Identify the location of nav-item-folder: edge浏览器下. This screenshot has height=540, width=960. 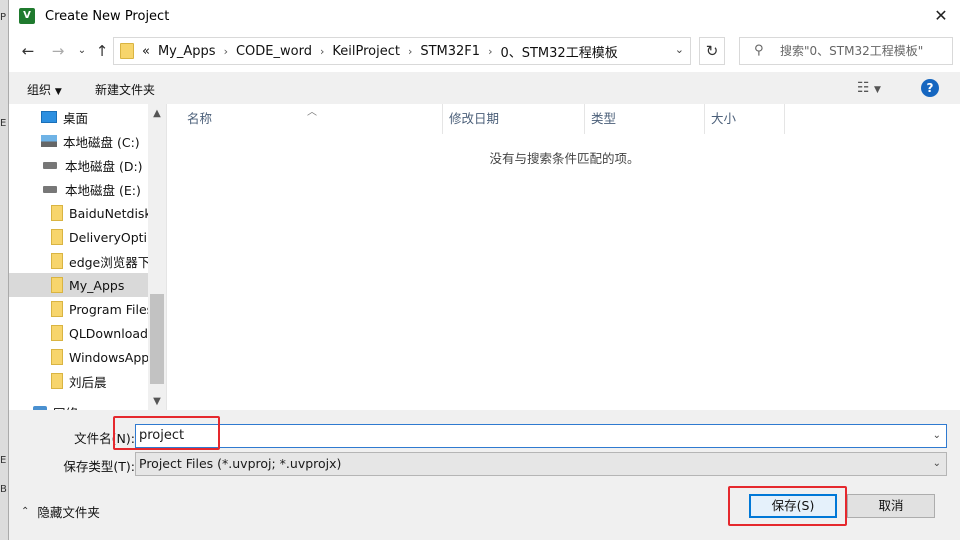
(78, 261).